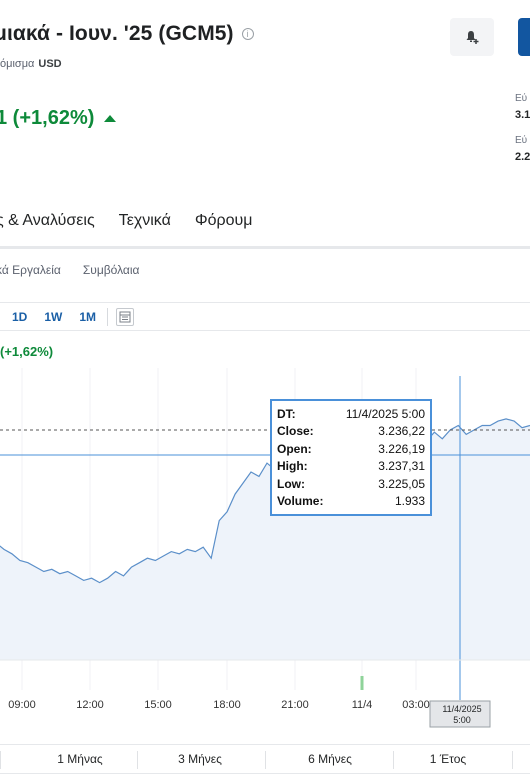  I want to click on tooltip-label: DT:, so click(286, 414).